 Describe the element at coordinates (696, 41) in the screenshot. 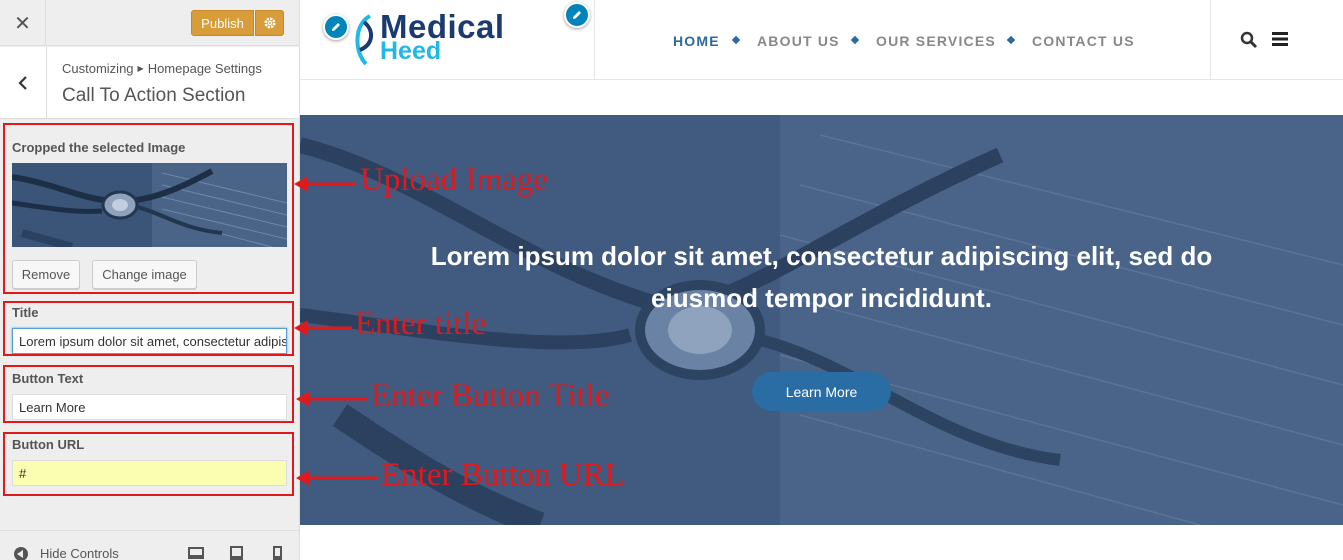

I see `nav-home: HOME` at that location.